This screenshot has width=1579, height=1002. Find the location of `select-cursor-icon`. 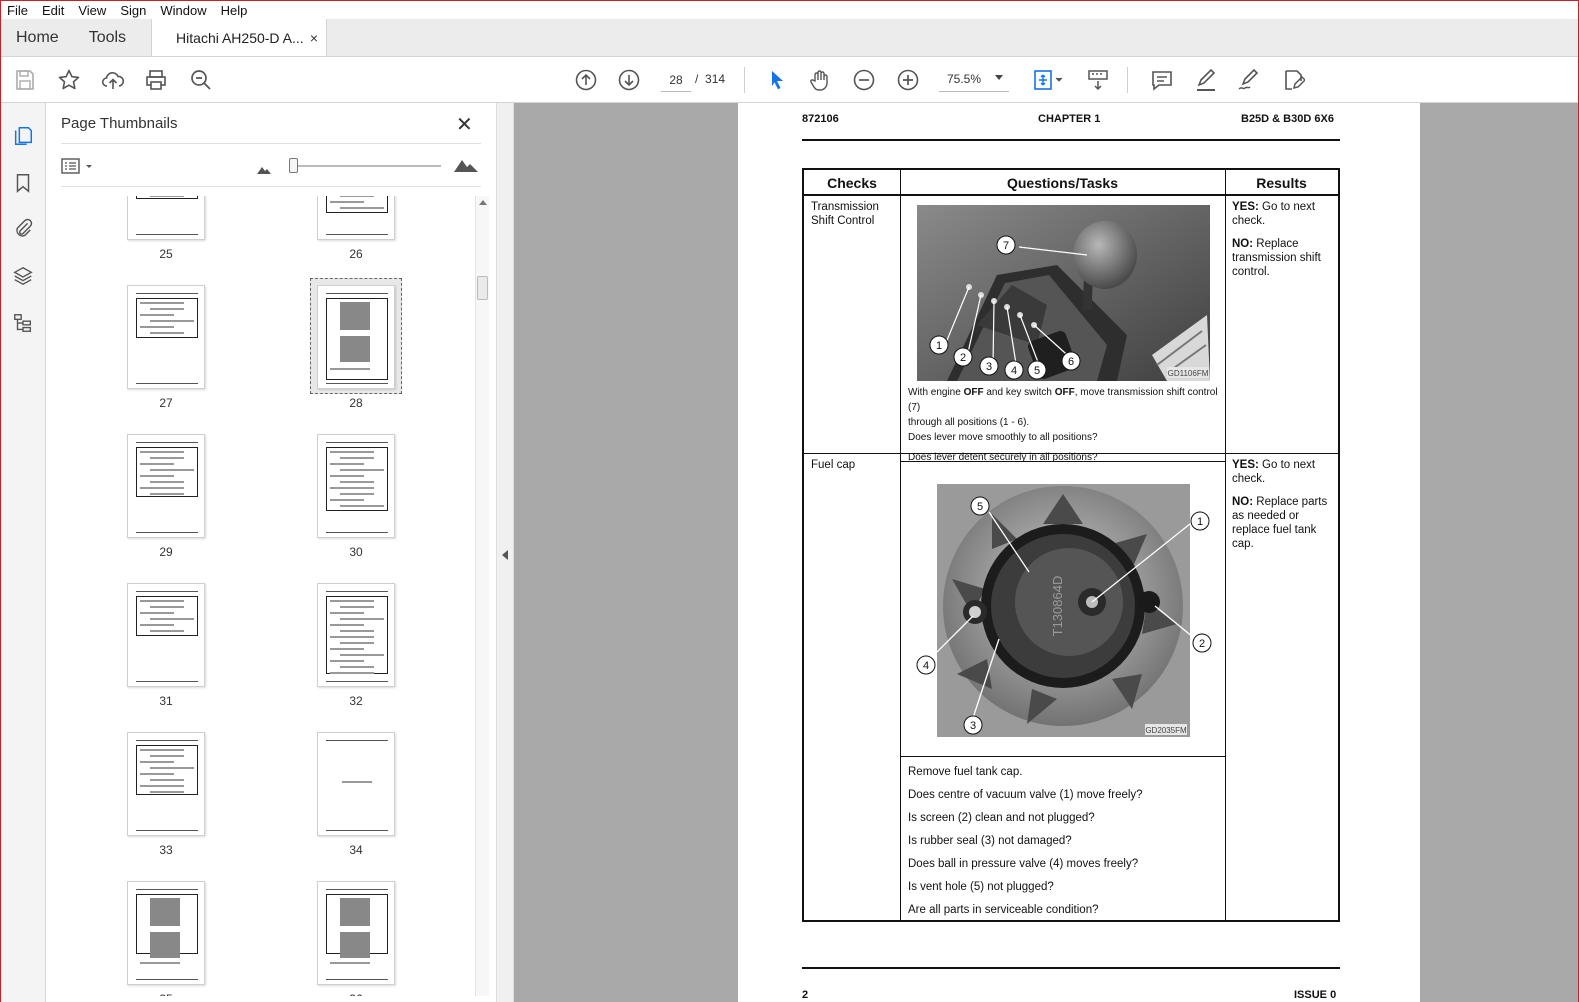

select-cursor-icon is located at coordinates (777, 80).